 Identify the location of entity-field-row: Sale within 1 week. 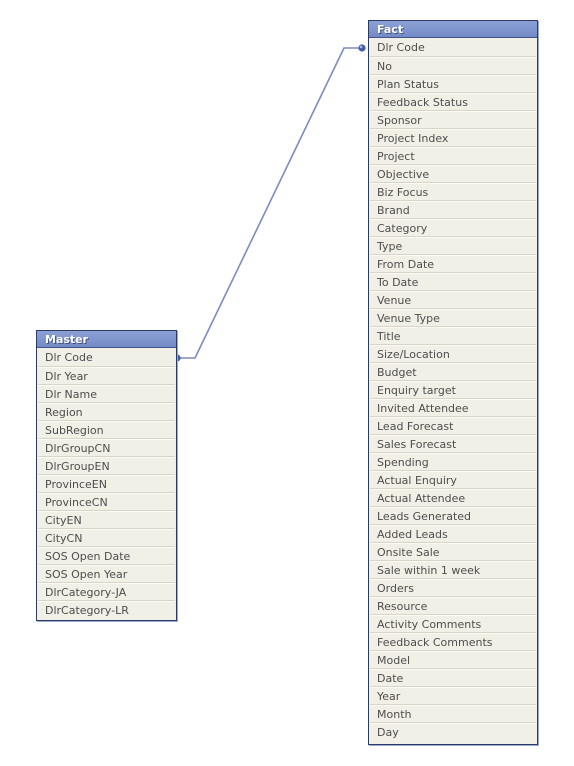
(453, 570).